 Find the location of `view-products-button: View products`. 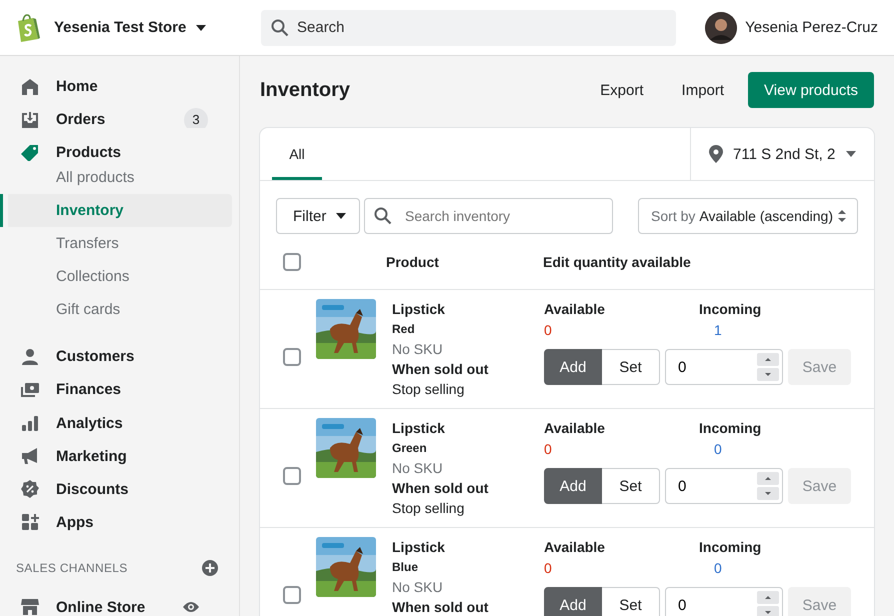

view-products-button: View products is located at coordinates (811, 90).